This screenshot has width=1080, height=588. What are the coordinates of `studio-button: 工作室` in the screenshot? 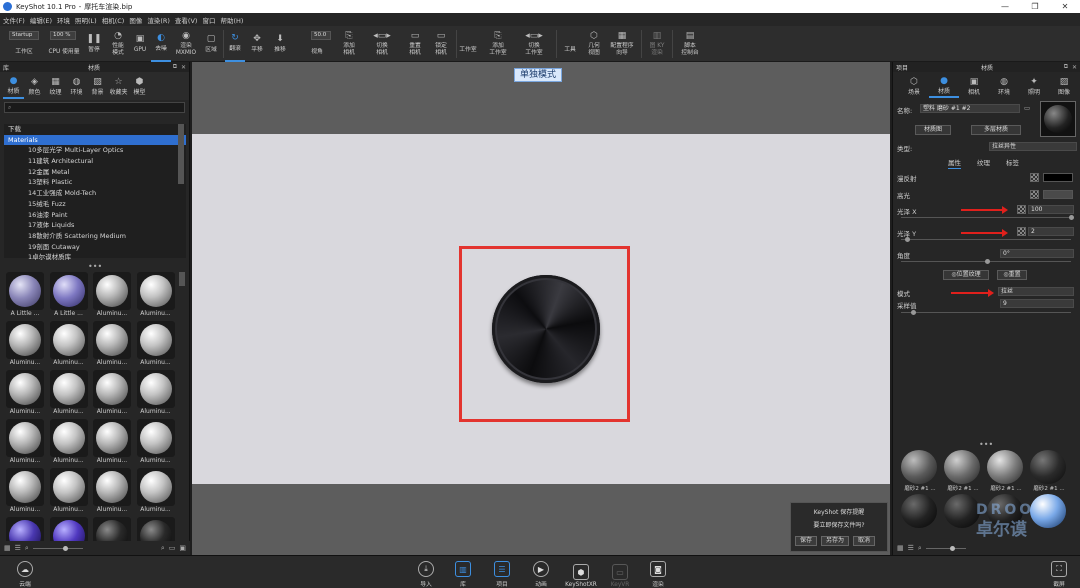 It's located at (468, 44).